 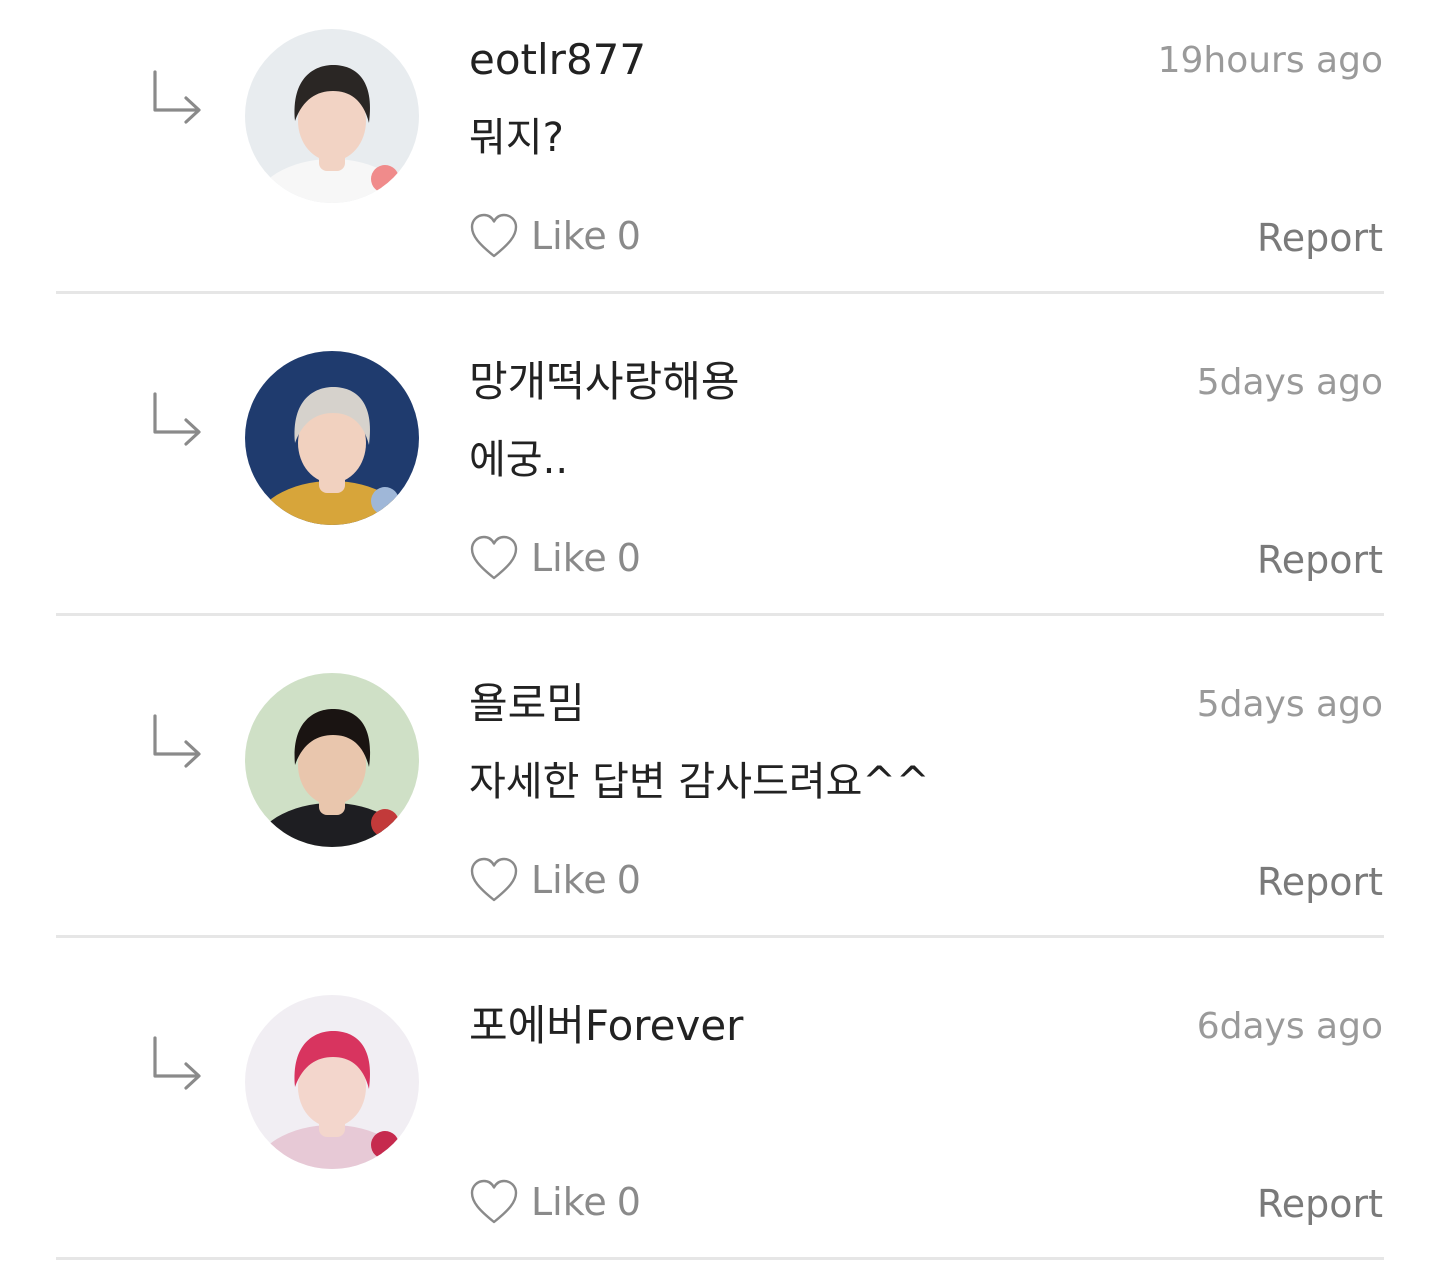 I want to click on username: 욜로밈, so click(x=527, y=704).